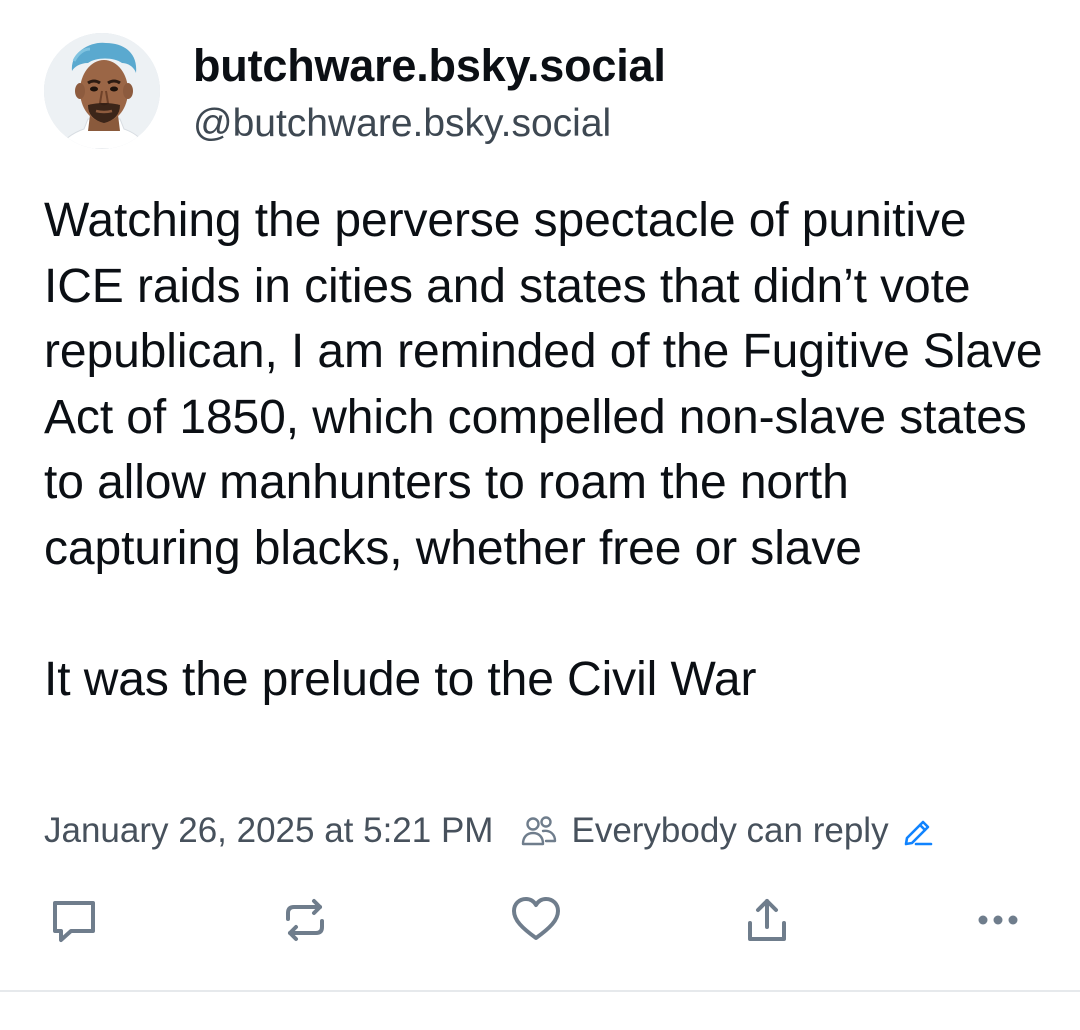 This screenshot has height=1030, width=1080. I want to click on repost-button, so click(305, 920).